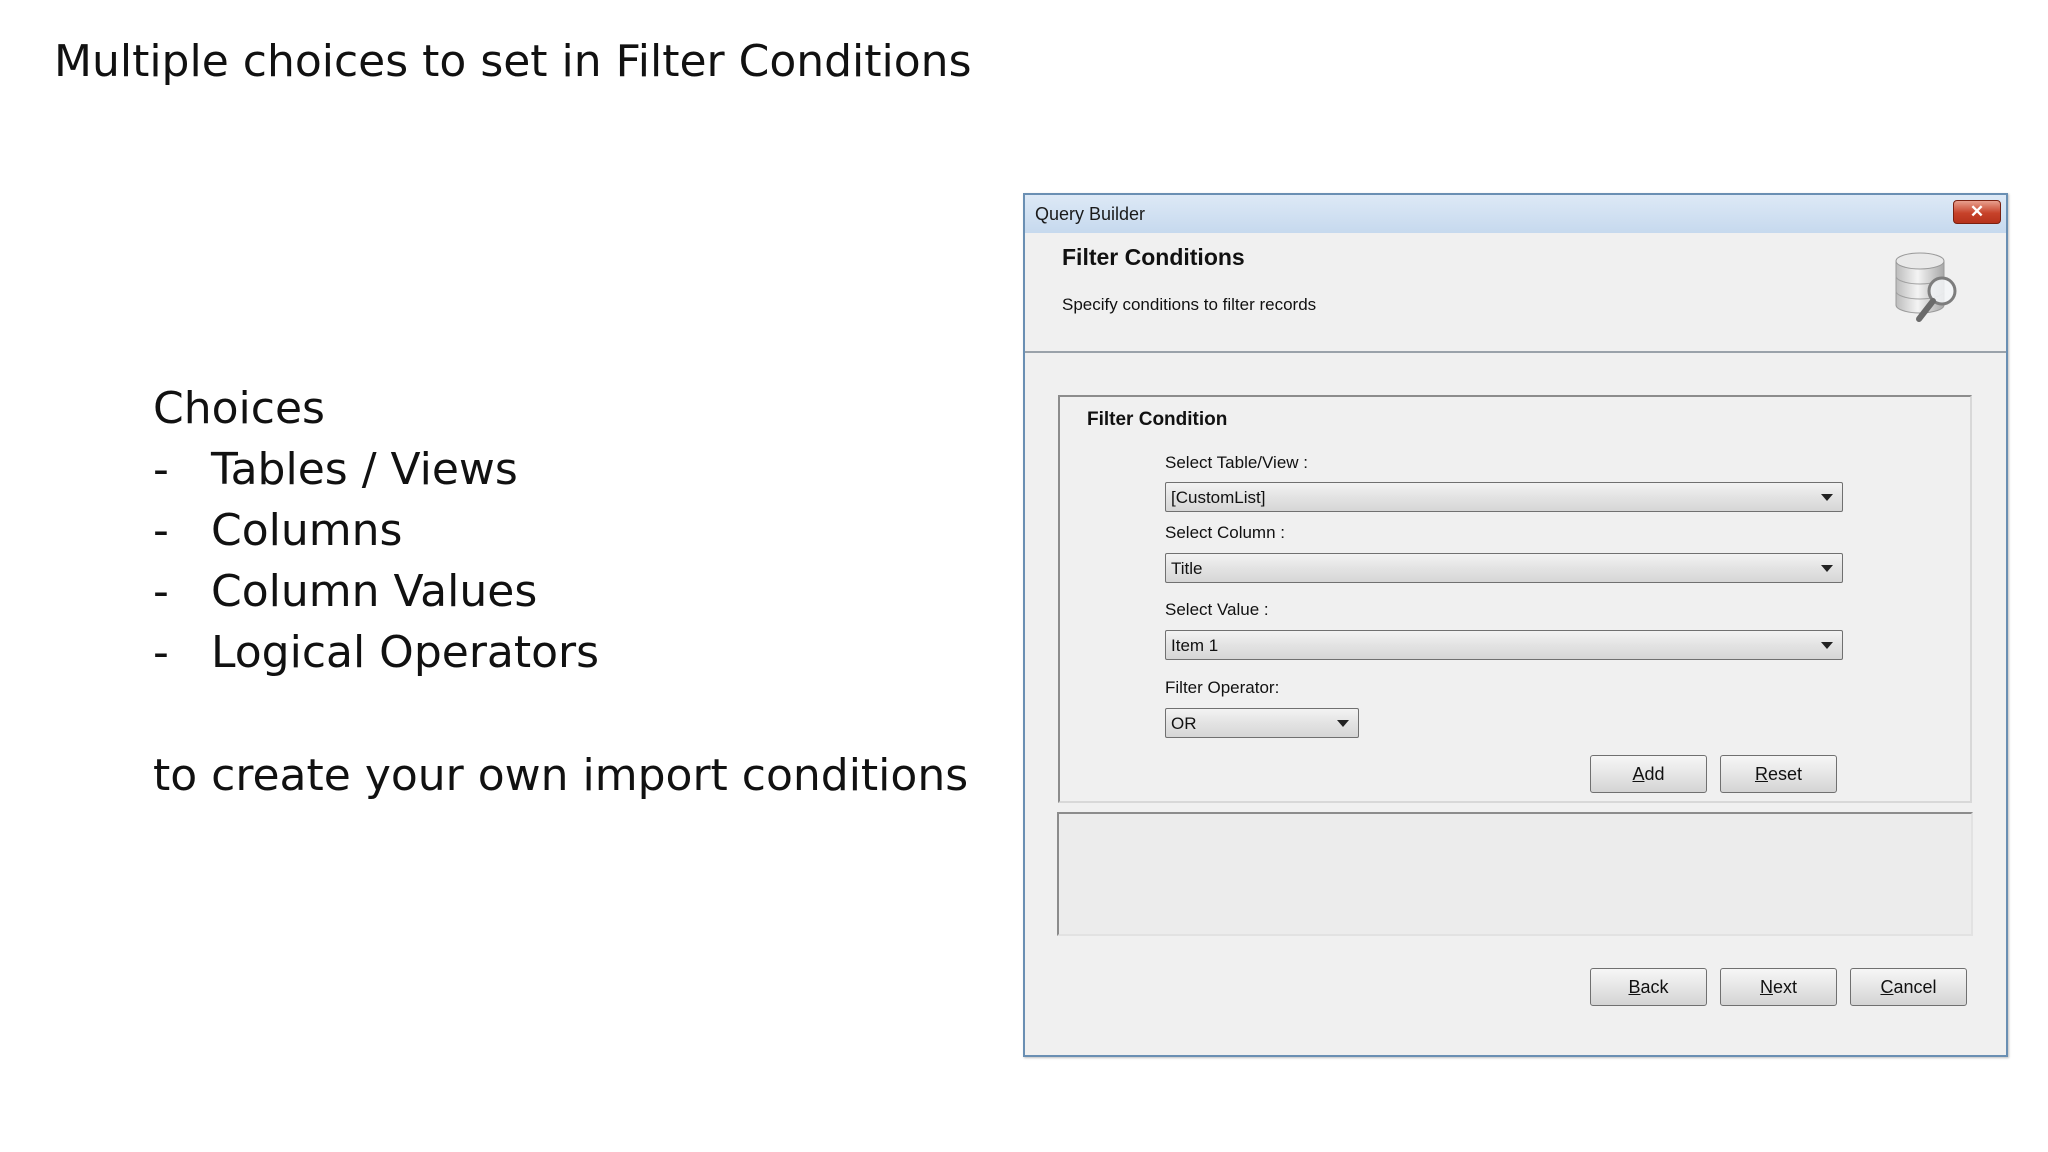 This screenshot has height=1152, width=2048. I want to click on add-button: Add, so click(1648, 774).